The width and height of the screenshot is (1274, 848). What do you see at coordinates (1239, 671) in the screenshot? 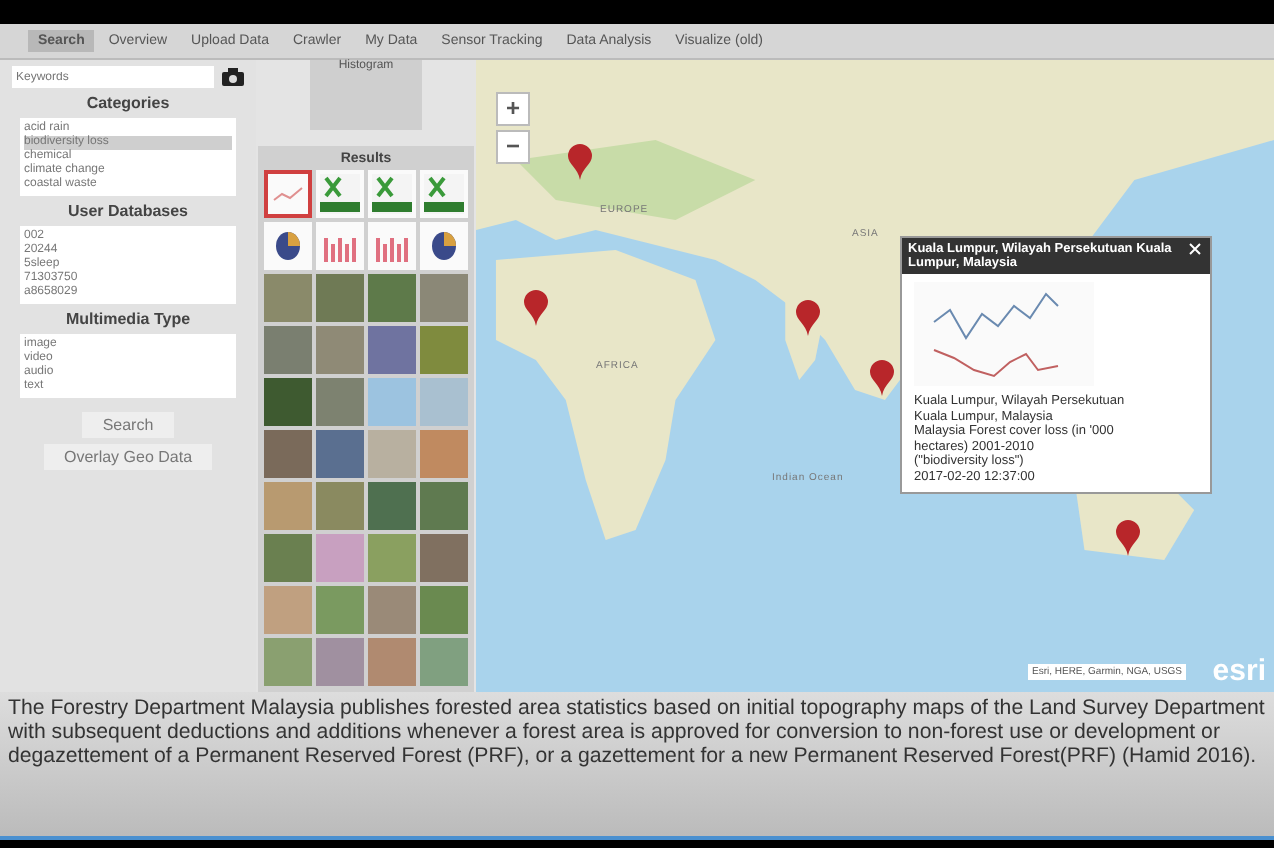
I see `map-logo: esri` at bounding box center [1239, 671].